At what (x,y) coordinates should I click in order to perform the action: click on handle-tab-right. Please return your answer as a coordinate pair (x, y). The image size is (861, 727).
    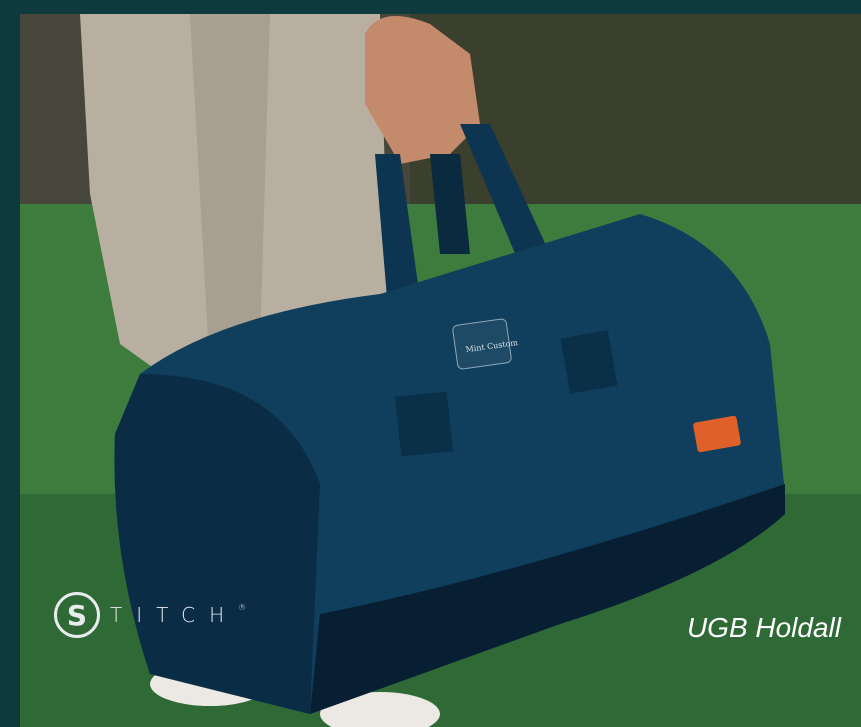
    Looking at the image, I should click on (589, 362).